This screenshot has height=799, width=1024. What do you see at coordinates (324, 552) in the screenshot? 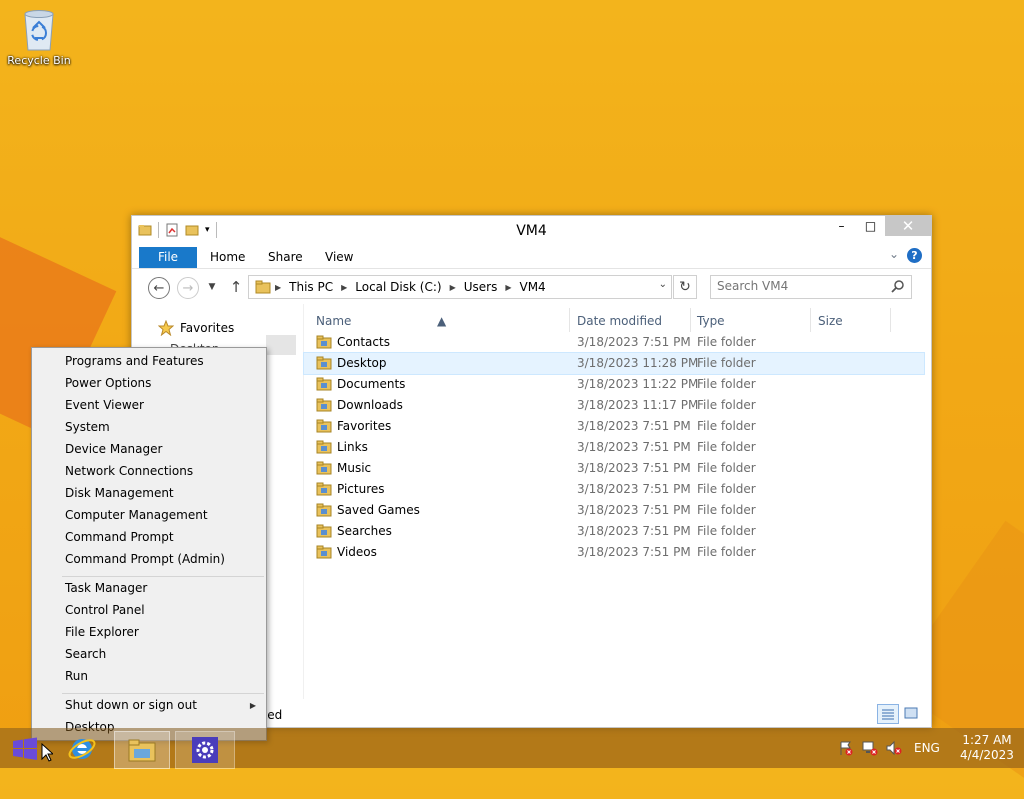
I see `videos-folder-icon` at bounding box center [324, 552].